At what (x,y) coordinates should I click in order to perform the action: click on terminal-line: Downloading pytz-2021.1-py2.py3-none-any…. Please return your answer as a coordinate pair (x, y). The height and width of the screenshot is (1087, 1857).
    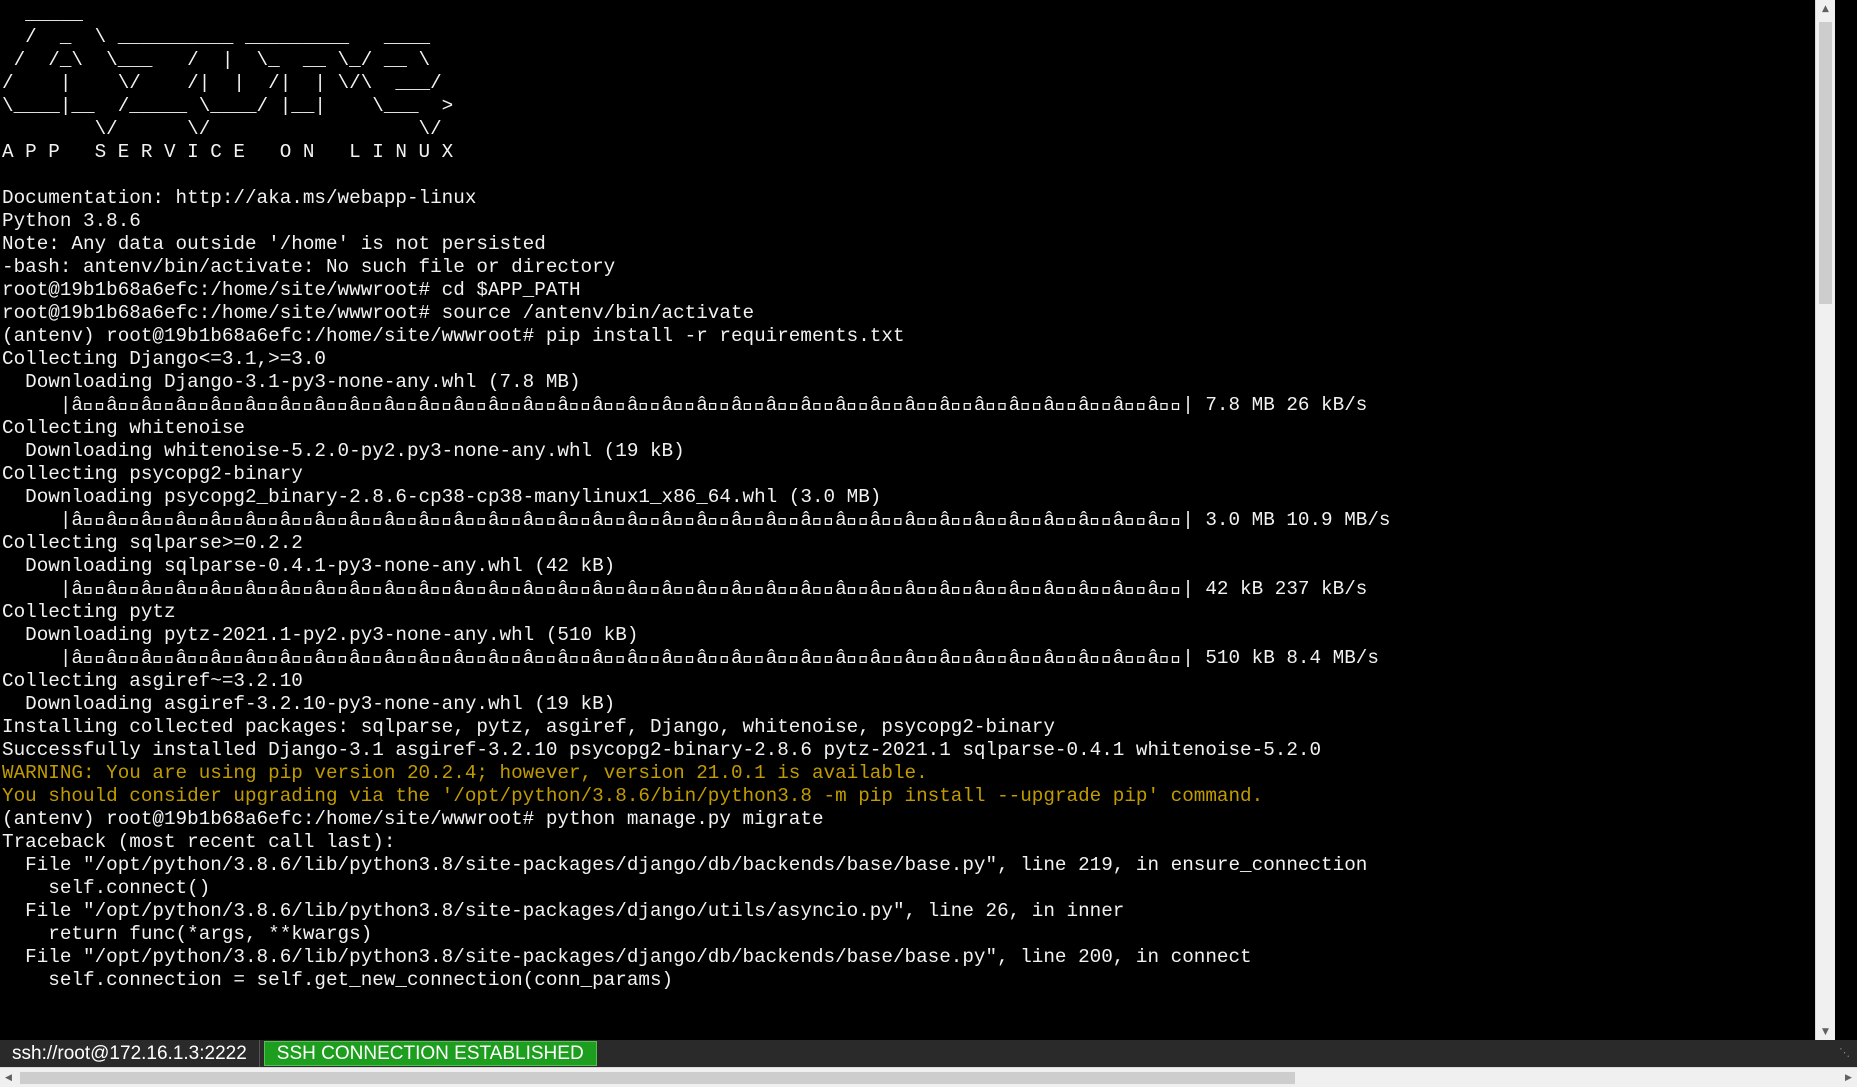
    Looking at the image, I should click on (320, 635).